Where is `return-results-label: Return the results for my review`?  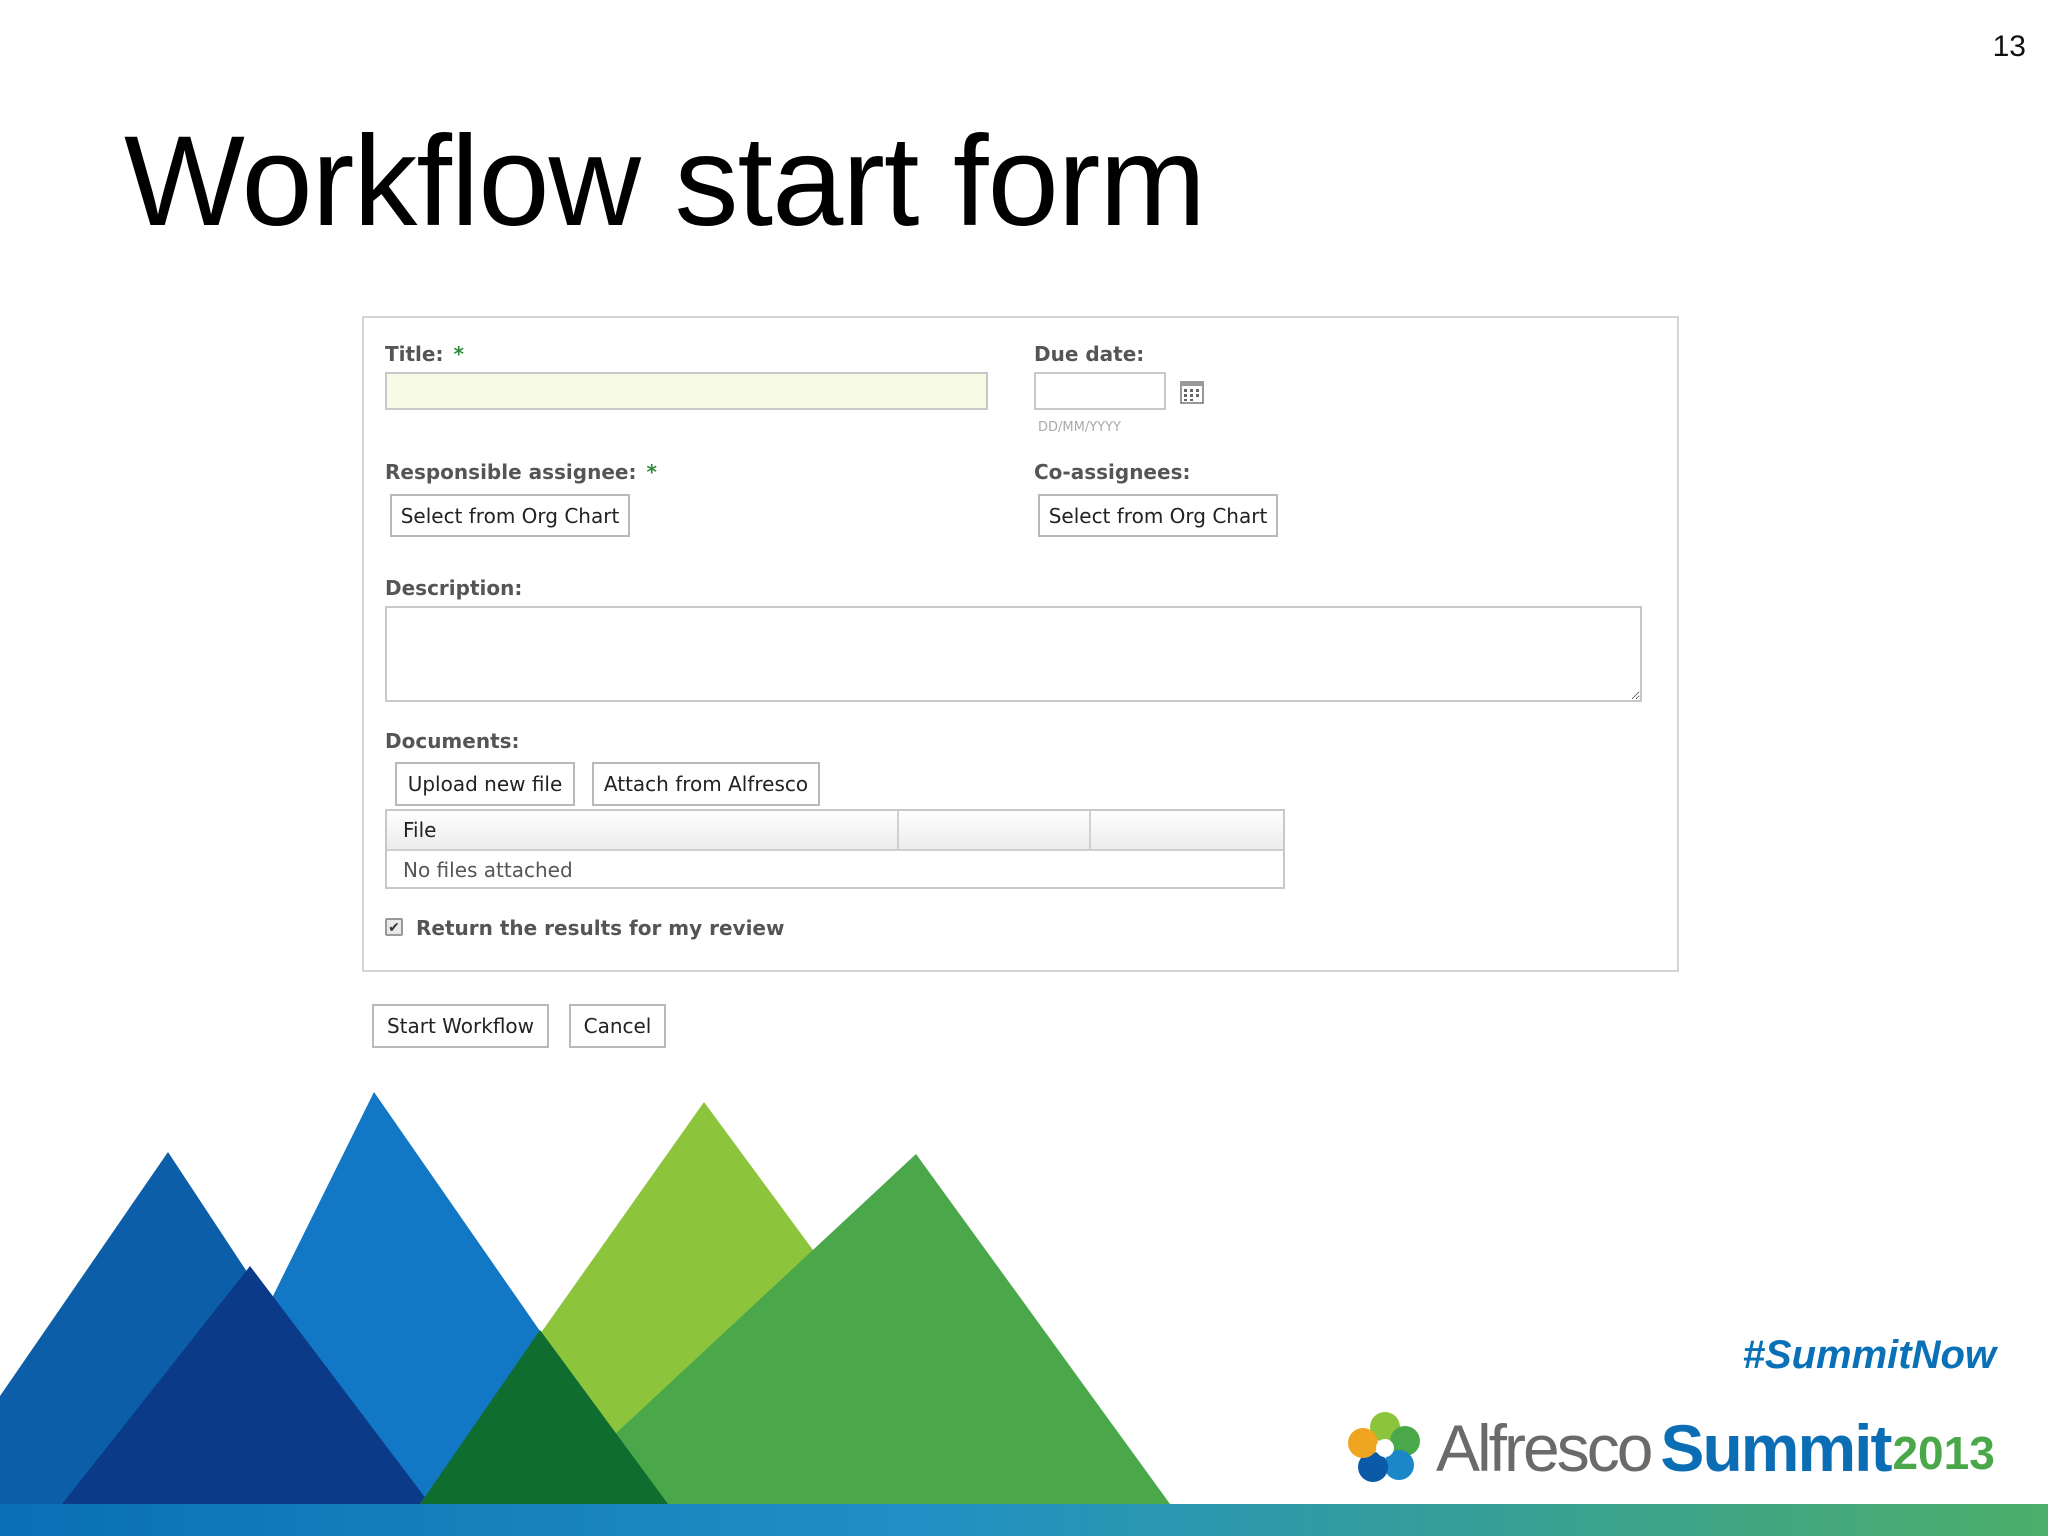 return-results-label: Return the results for my review is located at coordinates (600, 928).